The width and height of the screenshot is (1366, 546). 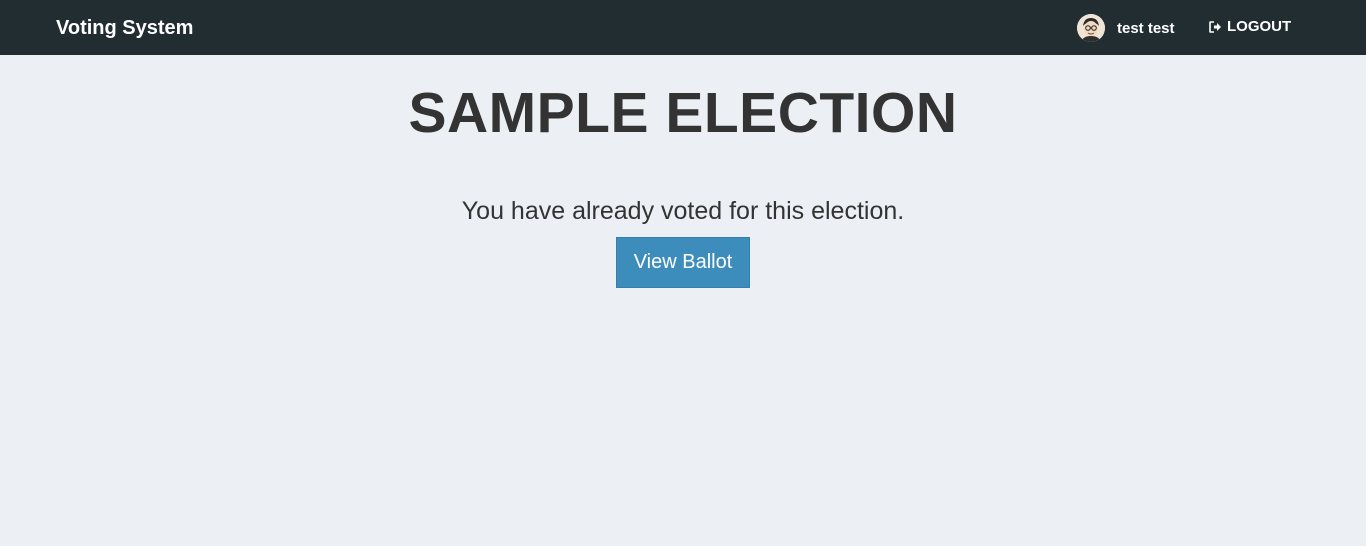 I want to click on top-navbar: Voting System test test LOGOUT, so click(x=683, y=27).